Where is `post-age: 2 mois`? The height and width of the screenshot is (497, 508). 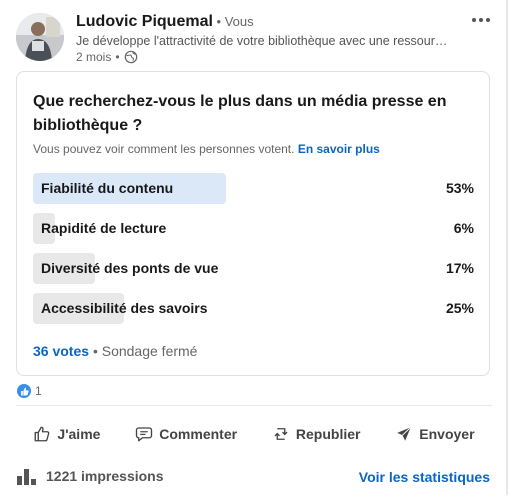
post-age: 2 mois is located at coordinates (94, 57).